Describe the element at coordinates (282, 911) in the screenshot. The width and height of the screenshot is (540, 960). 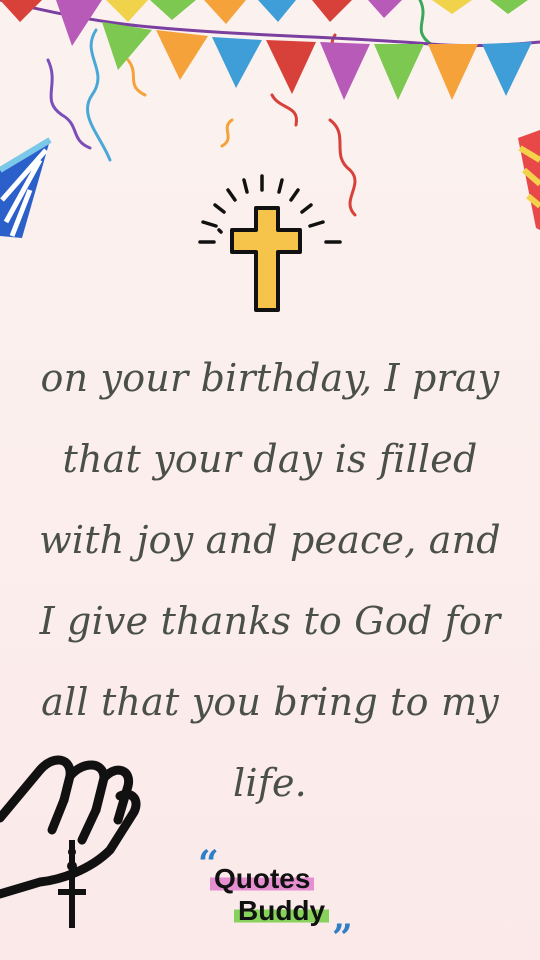
I see `logo-word-buddy: Buddy` at that location.